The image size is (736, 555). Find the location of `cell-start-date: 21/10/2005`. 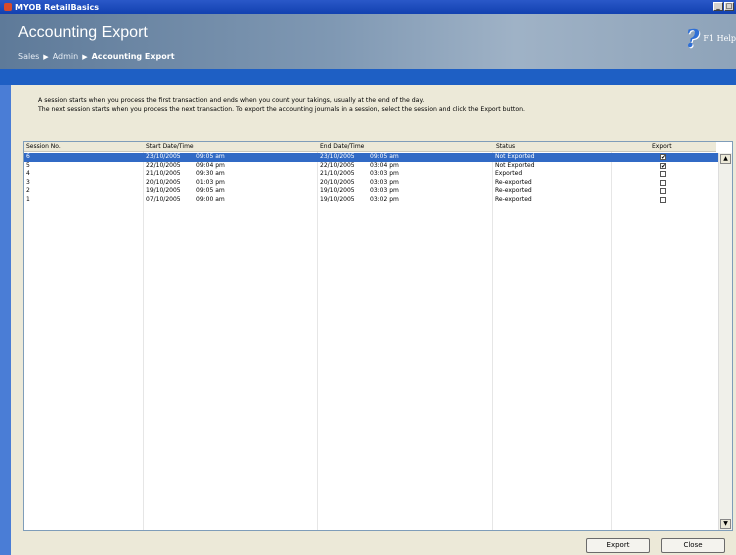

cell-start-date: 21/10/2005 is located at coordinates (163, 174).